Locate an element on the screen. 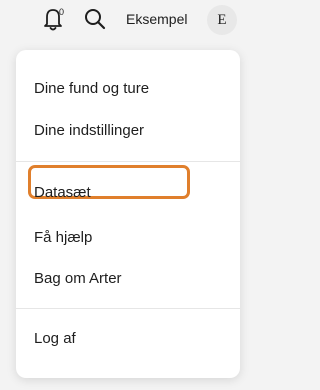  search-button is located at coordinates (95, 19).